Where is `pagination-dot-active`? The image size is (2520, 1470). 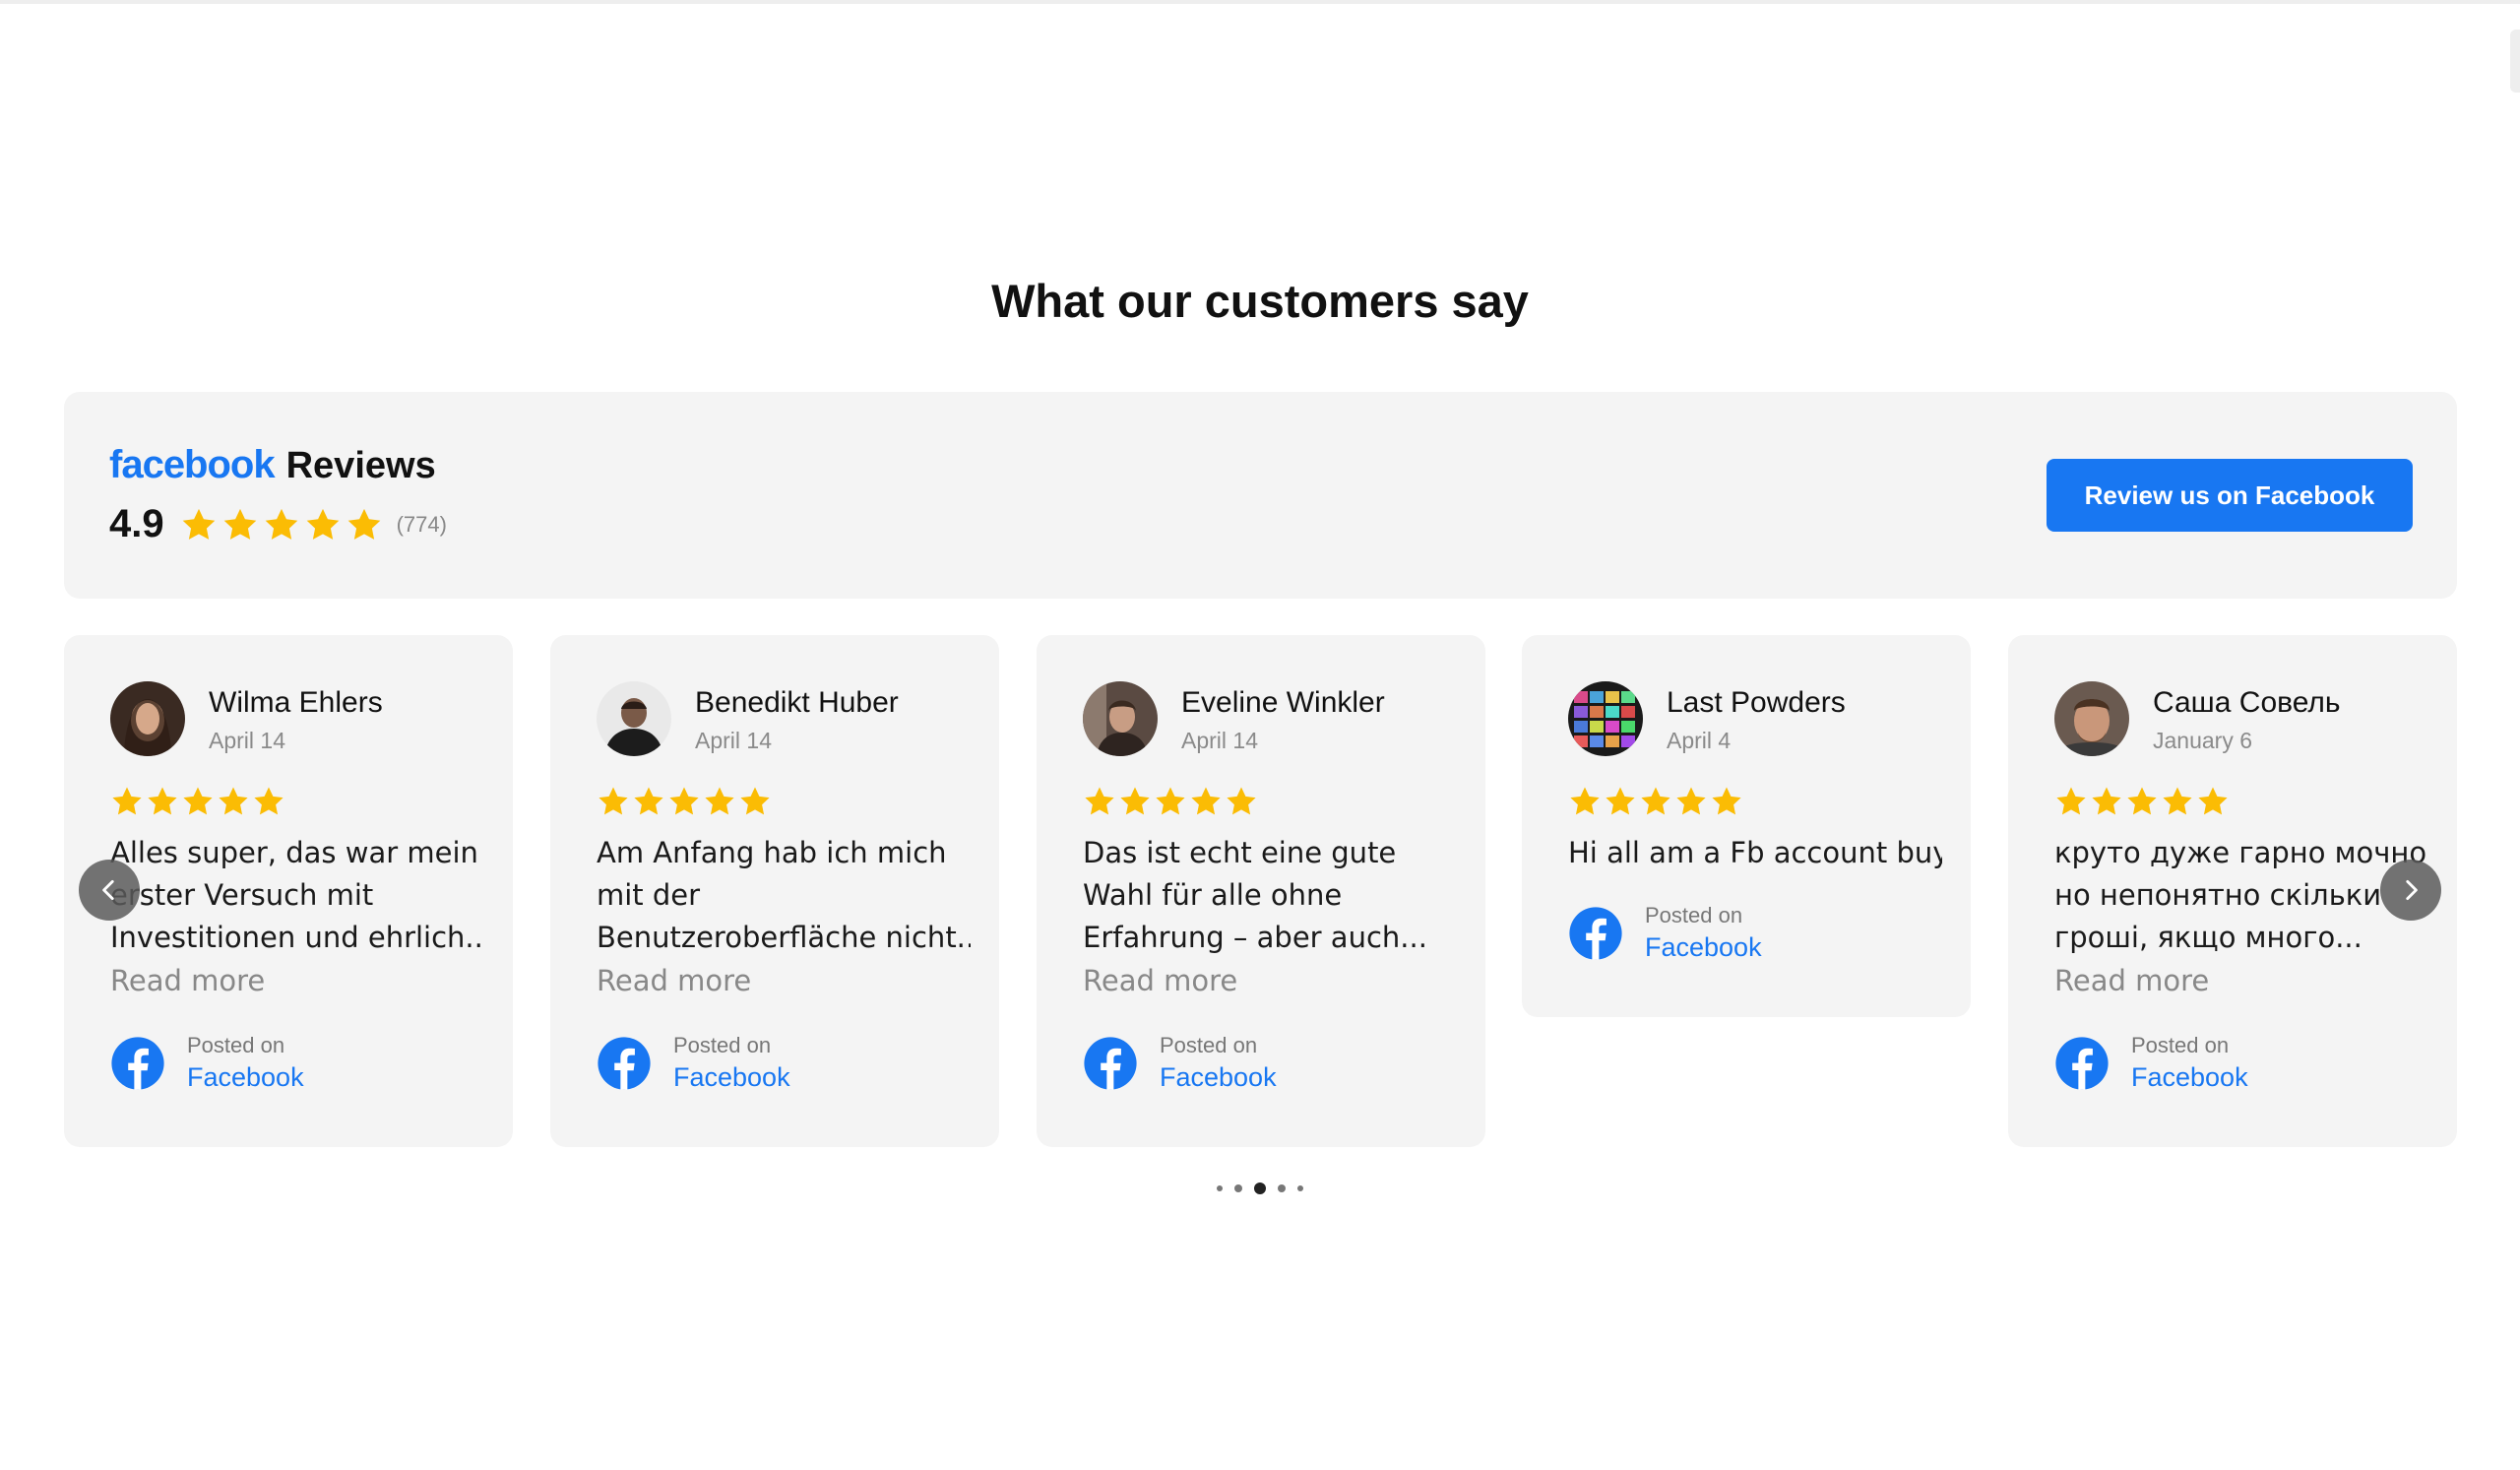
pagination-dot-active is located at coordinates (1260, 1188).